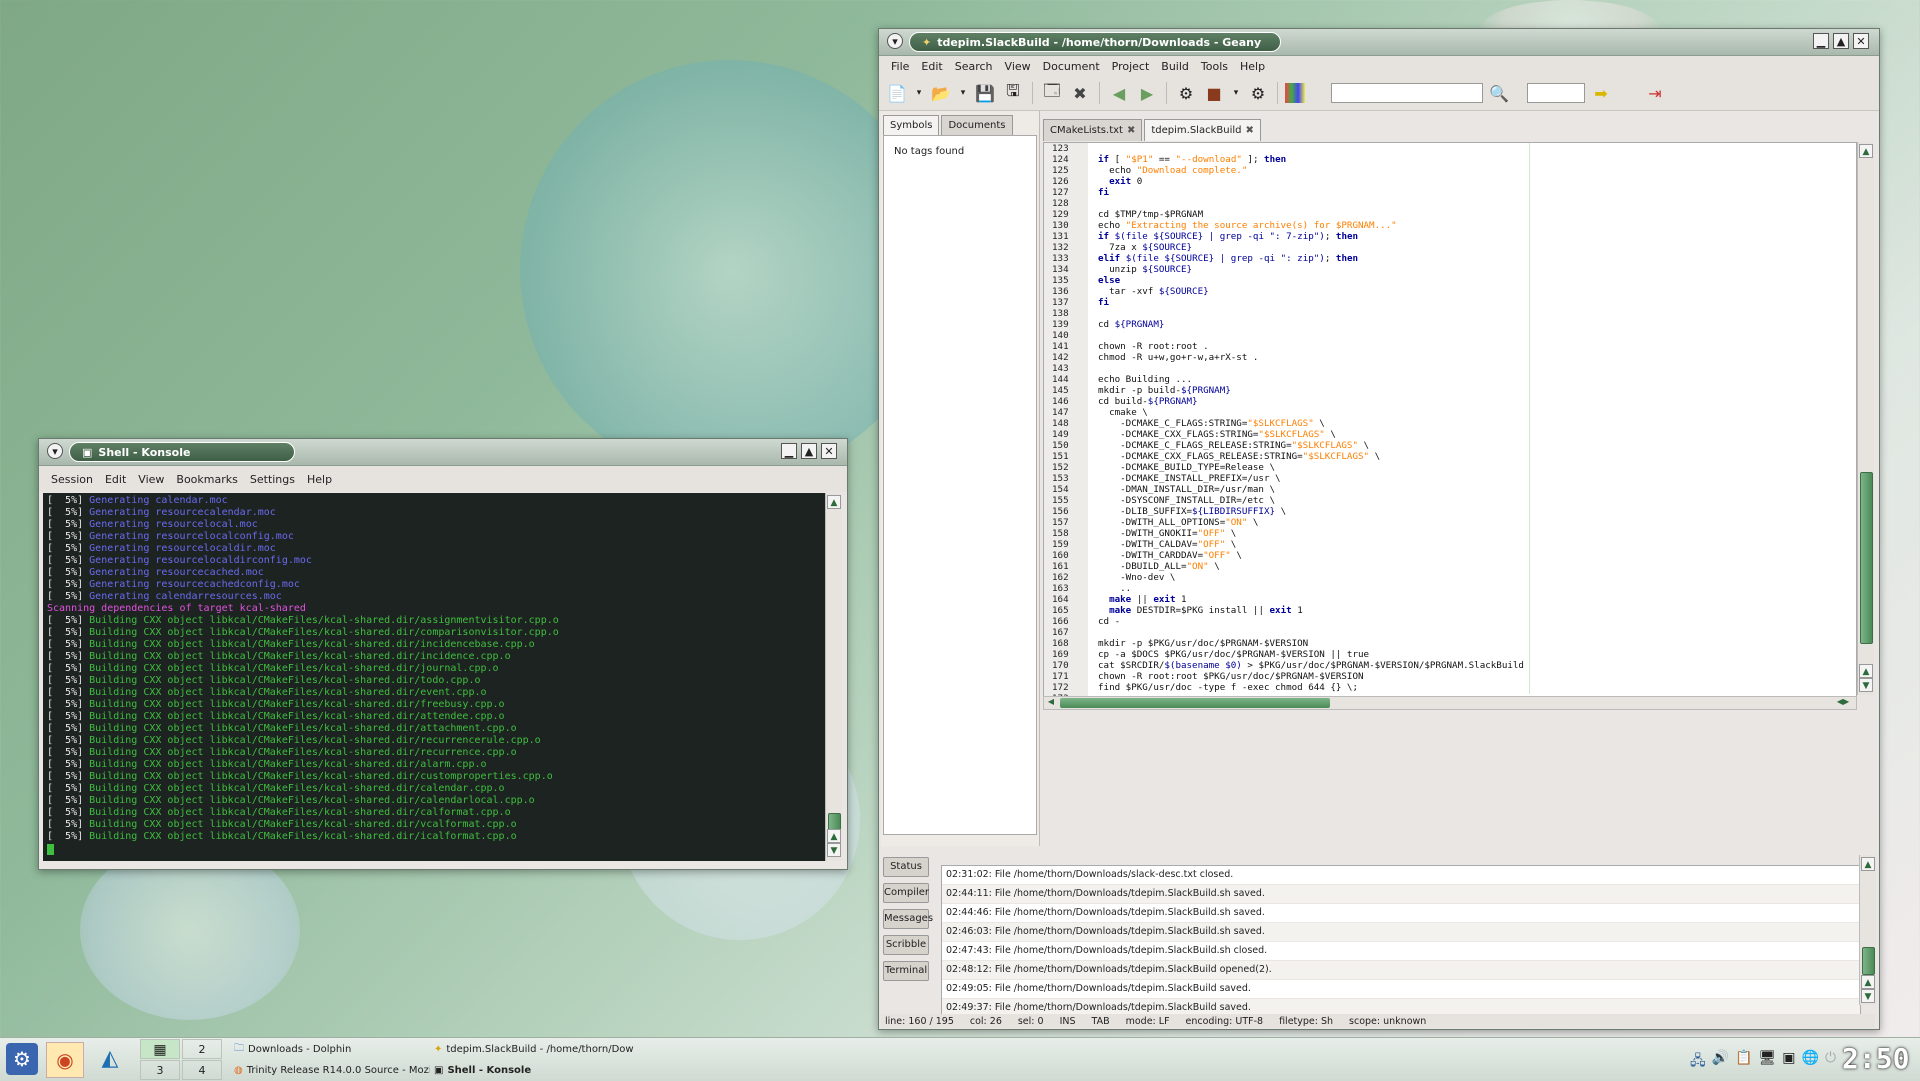 The width and height of the screenshot is (1920, 1081). I want to click on task-firefox: ◍ Trinity Release R14.0.0 Source - Mozil, so click(332, 1070).